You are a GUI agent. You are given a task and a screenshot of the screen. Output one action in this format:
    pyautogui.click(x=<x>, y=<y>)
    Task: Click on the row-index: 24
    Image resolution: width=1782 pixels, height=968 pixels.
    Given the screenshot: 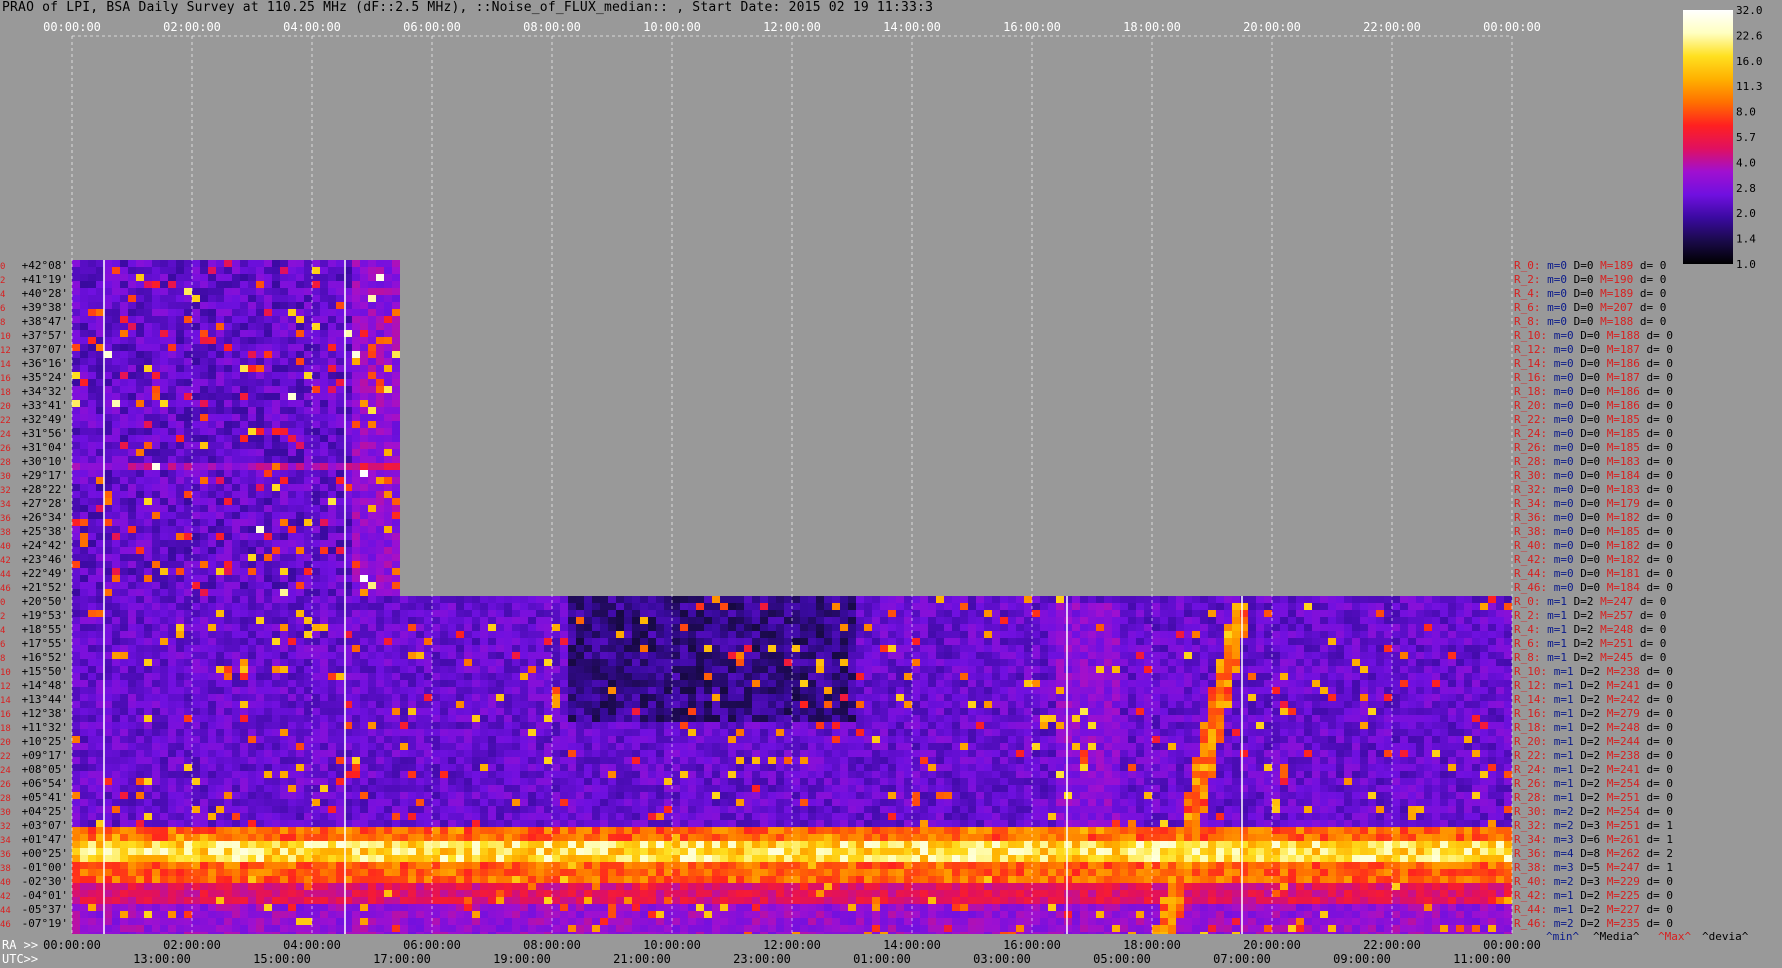 What is the action you would take?
    pyautogui.click(x=5, y=771)
    